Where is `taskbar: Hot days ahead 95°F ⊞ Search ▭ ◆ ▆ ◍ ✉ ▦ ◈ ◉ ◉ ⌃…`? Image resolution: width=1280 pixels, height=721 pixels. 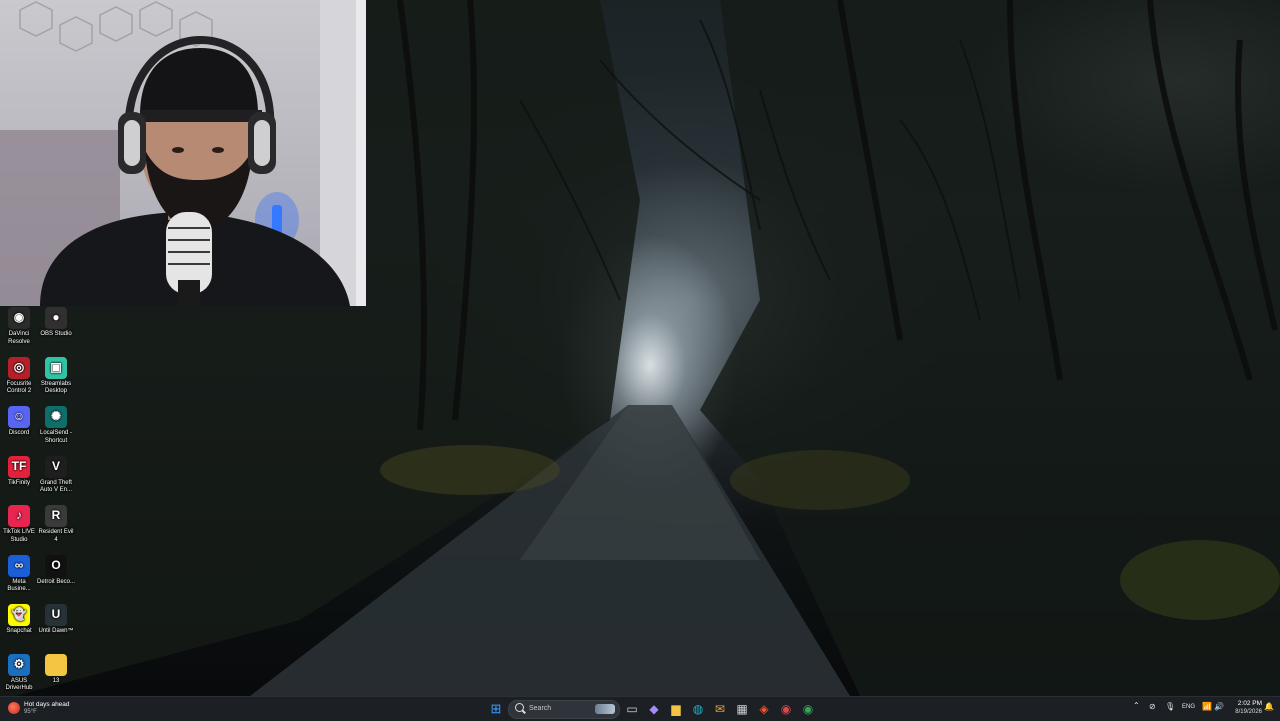
taskbar: Hot days ahead 95°F ⊞ Search ▭ ◆ ▆ ◍ ✉ ▦ ◈ ◉ ◉ ⌃… is located at coordinates (640, 708).